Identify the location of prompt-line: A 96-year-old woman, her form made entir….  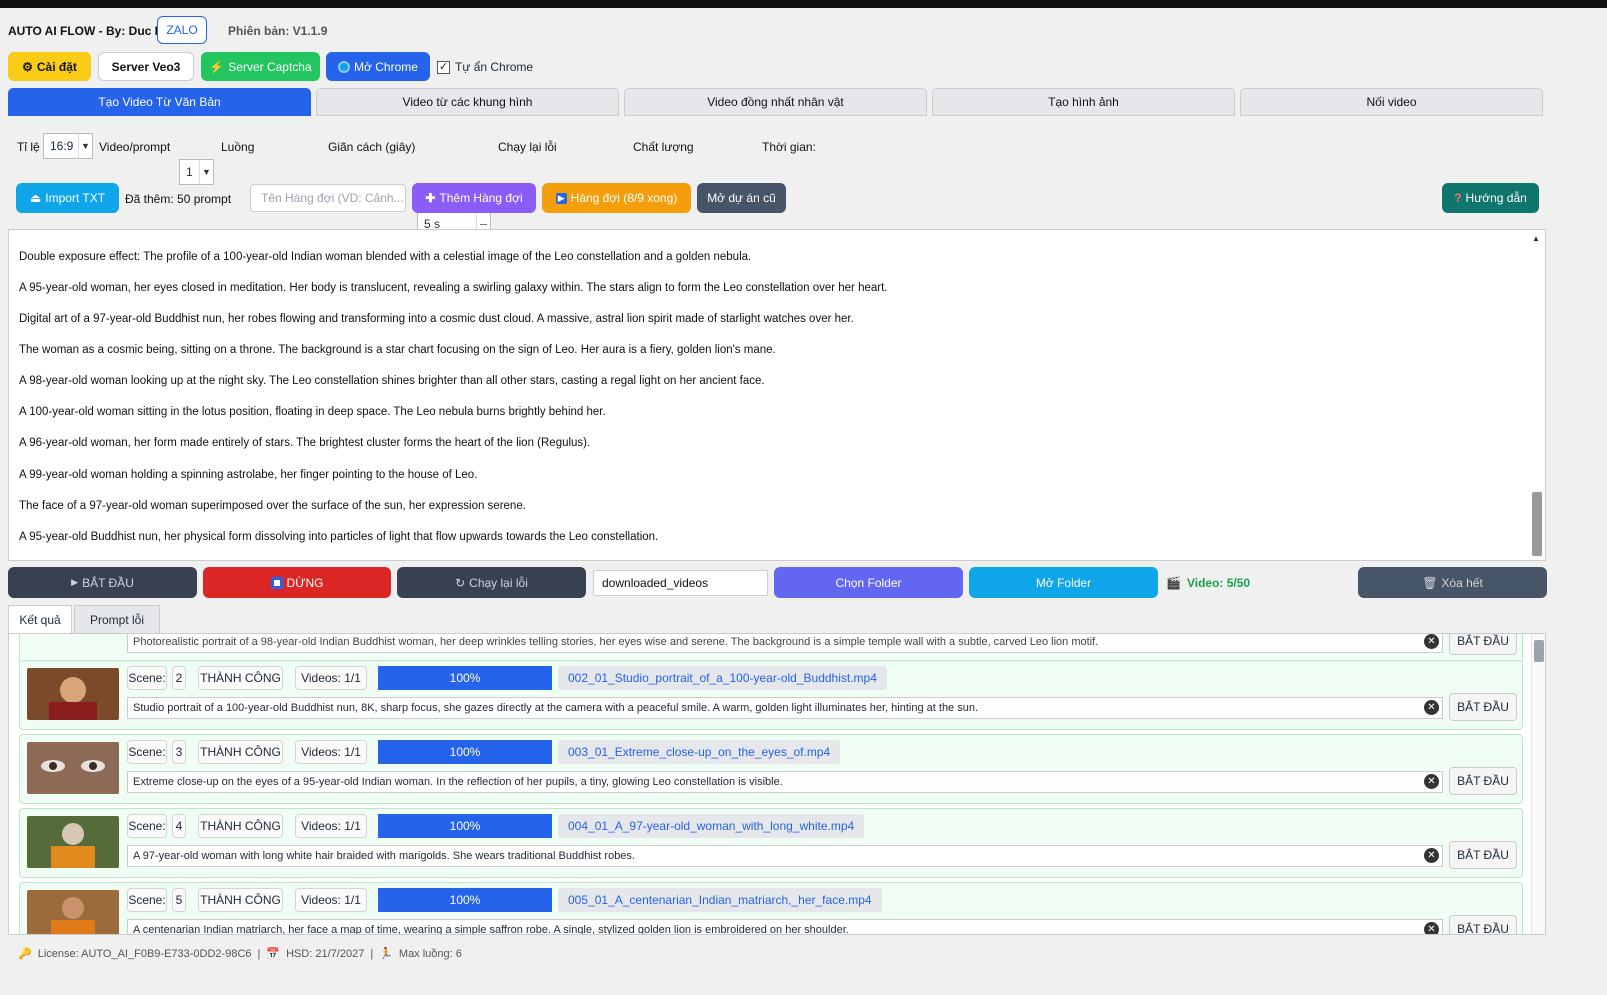
(305, 443).